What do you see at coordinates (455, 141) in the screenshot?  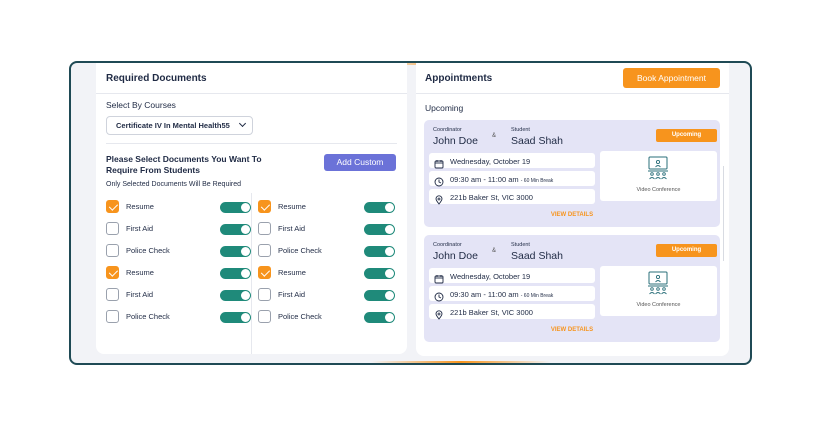 I see `coordinator-name: John Doe` at bounding box center [455, 141].